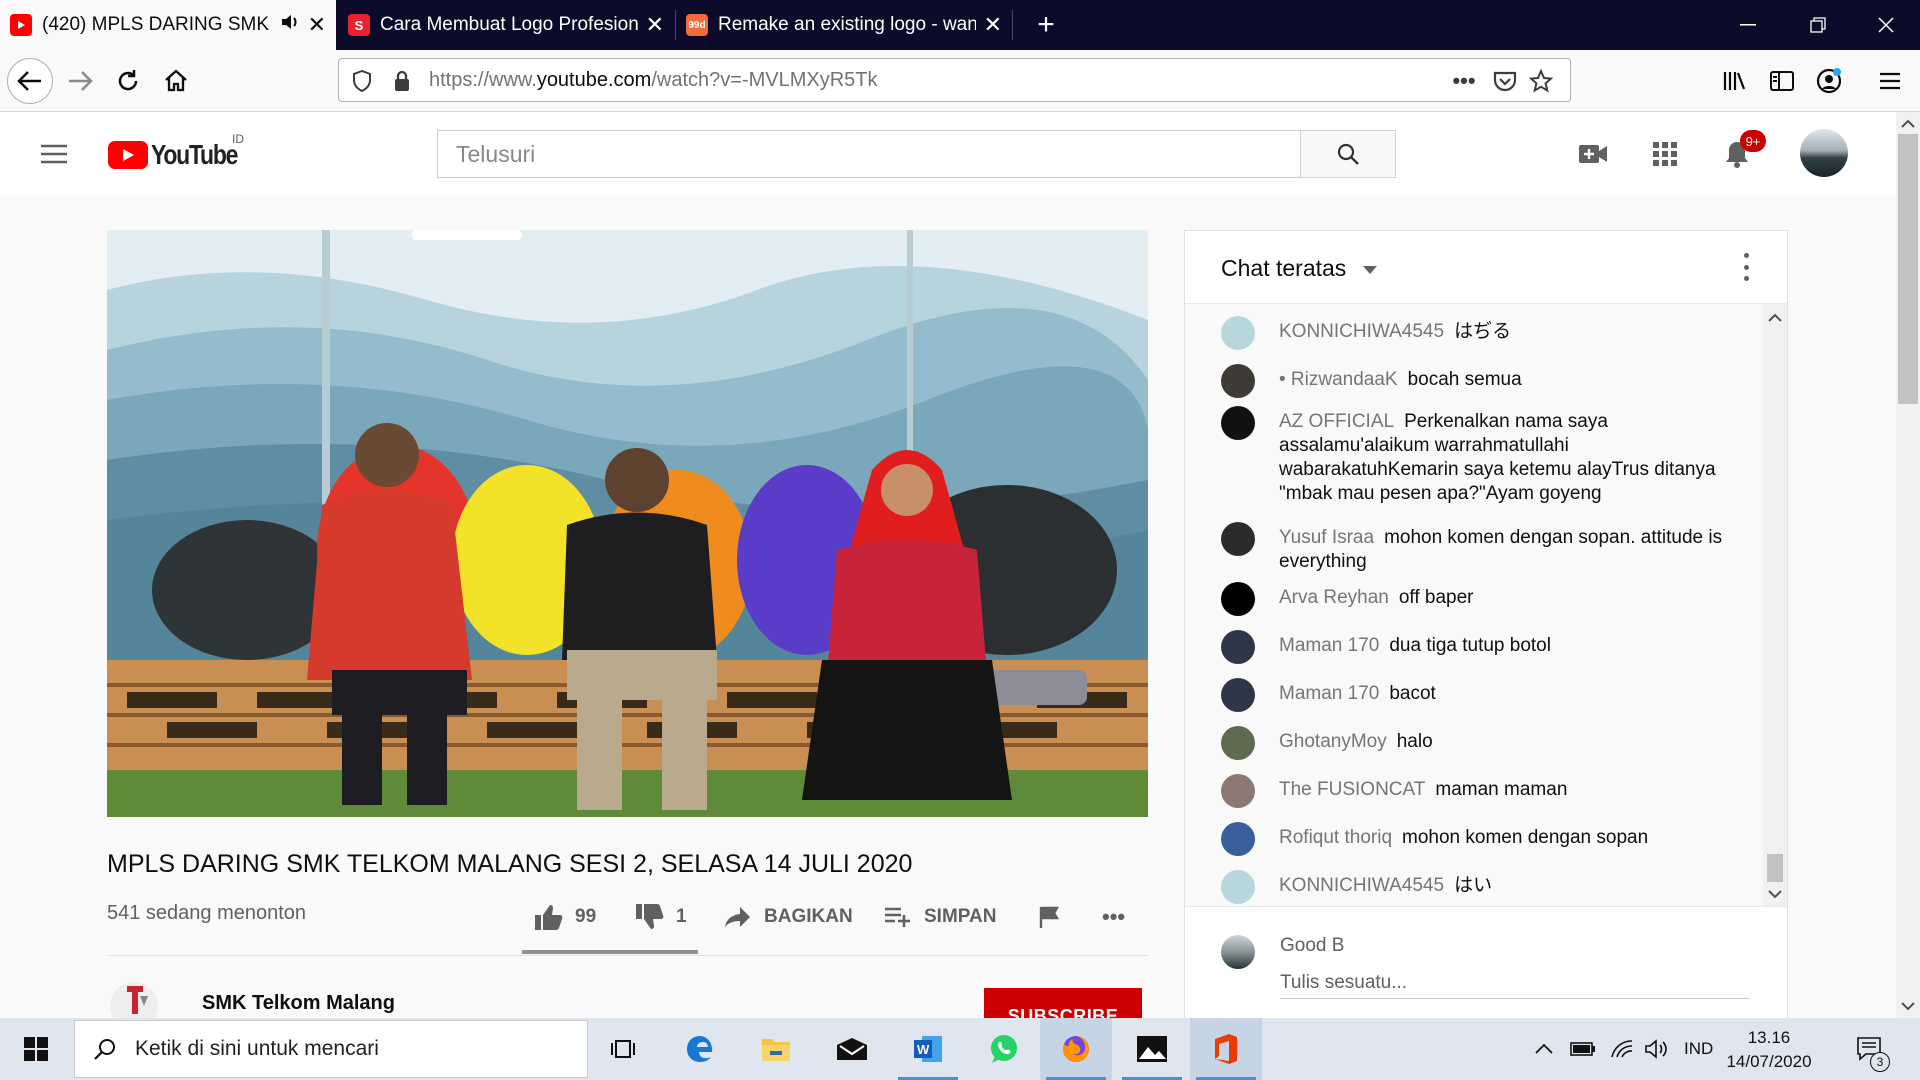  I want to click on new-tab-button: +, so click(1046, 25).